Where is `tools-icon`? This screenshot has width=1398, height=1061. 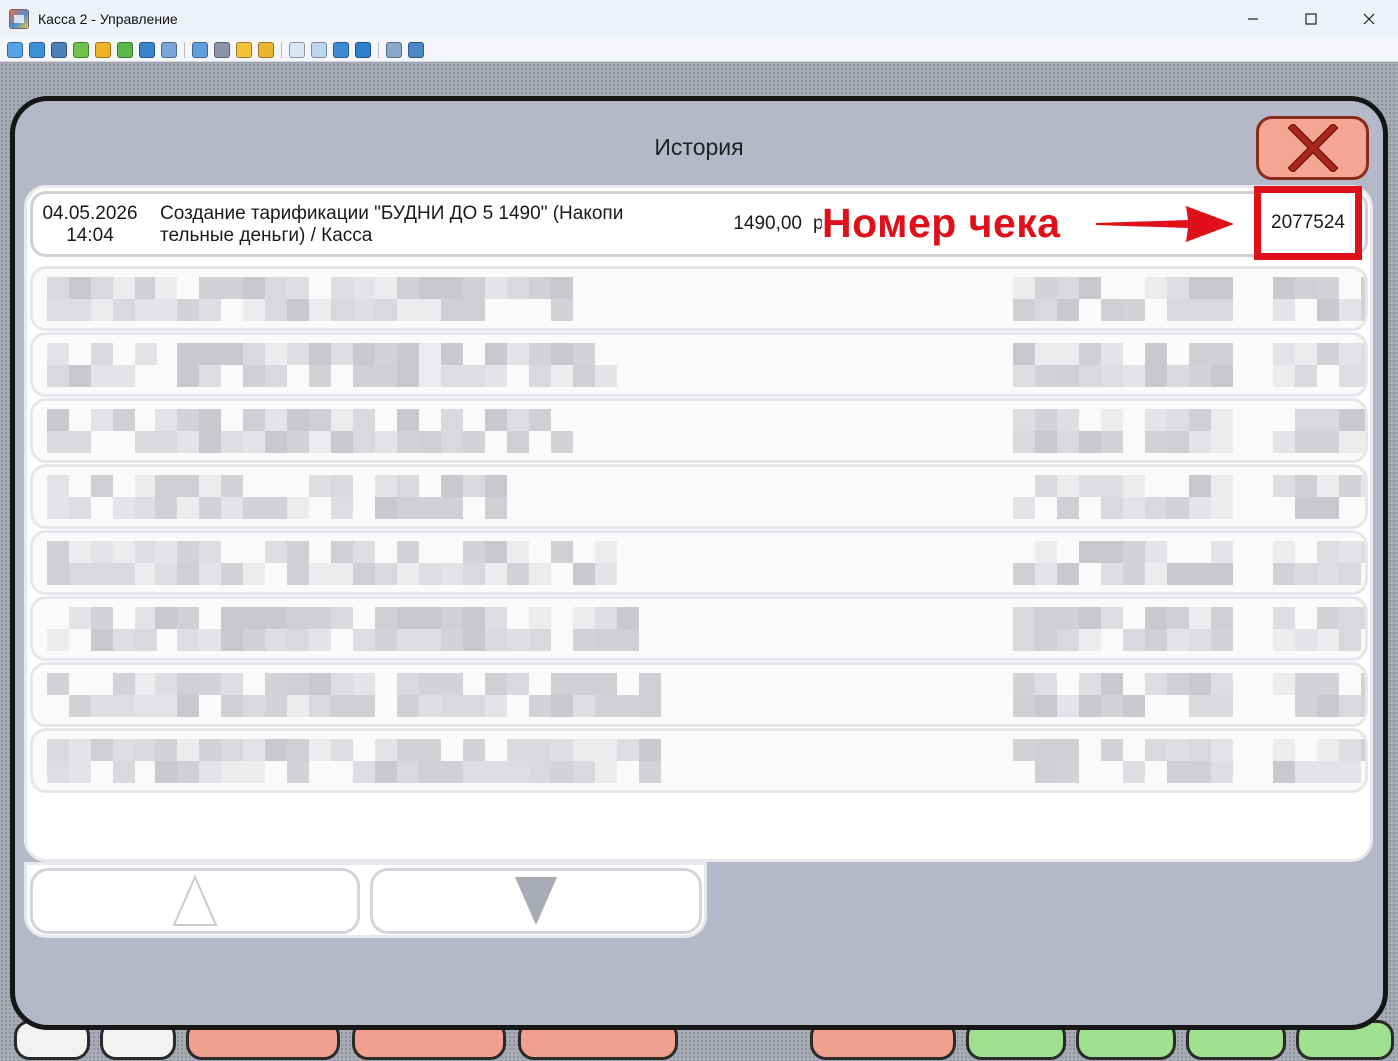 tools-icon is located at coordinates (416, 49).